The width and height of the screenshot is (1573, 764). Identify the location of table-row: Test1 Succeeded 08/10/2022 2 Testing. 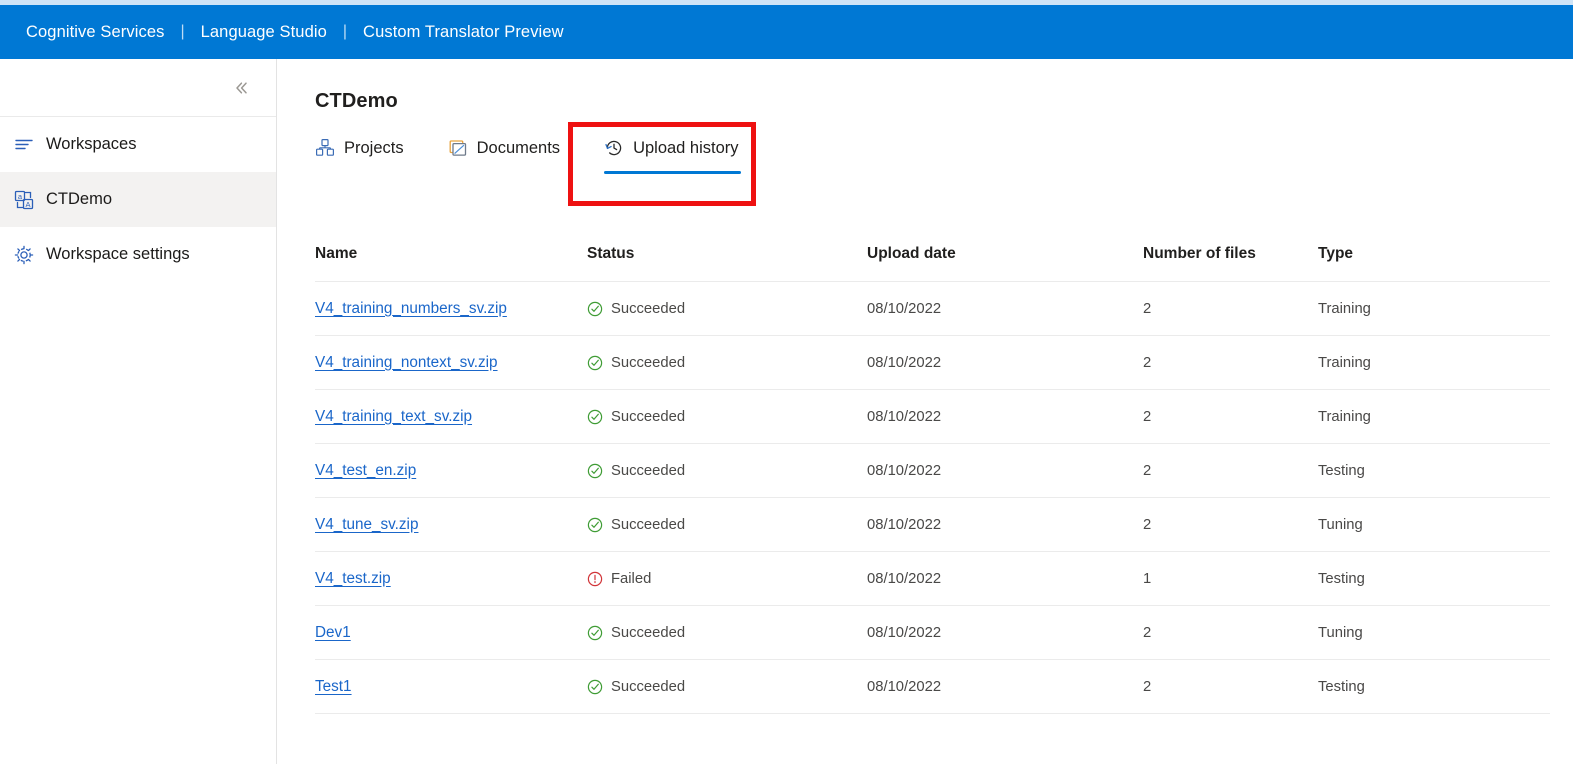
(932, 686).